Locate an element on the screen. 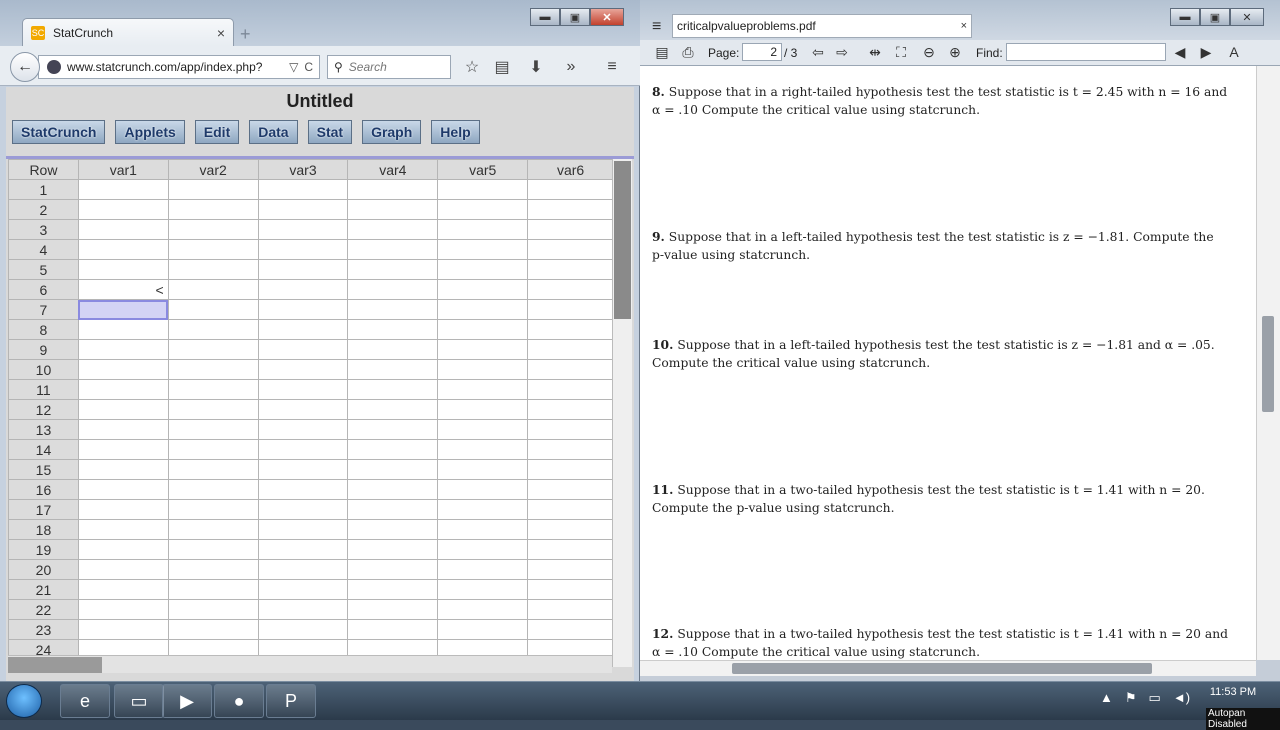 Image resolution: width=1280 pixels, height=730 pixels. page-number-input: 2 is located at coordinates (762, 52).